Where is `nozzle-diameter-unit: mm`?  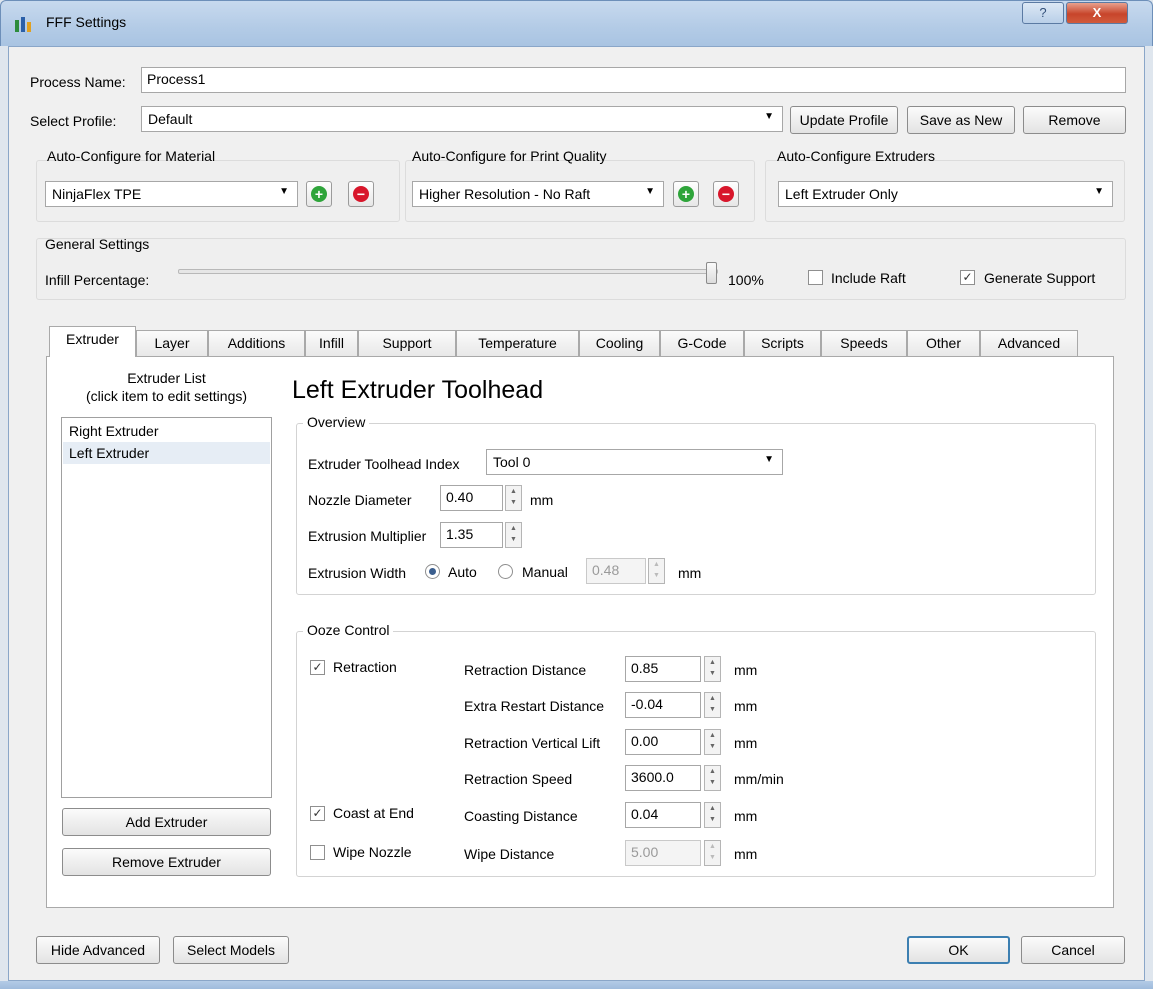
nozzle-diameter-unit: mm is located at coordinates (542, 500).